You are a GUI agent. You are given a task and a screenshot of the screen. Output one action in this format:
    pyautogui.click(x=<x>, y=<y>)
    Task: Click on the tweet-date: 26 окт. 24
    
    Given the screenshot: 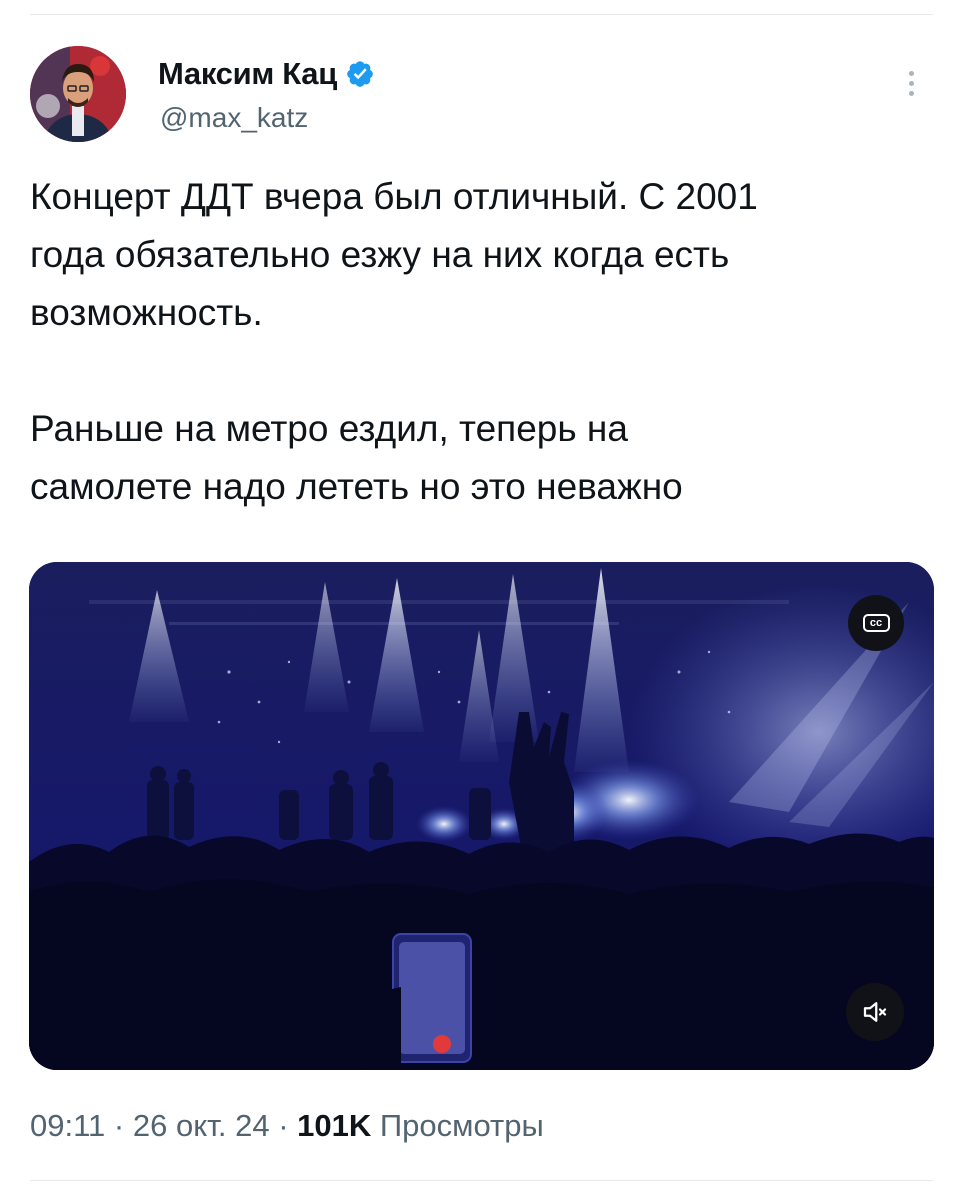 What is the action you would take?
    pyautogui.click(x=201, y=1125)
    